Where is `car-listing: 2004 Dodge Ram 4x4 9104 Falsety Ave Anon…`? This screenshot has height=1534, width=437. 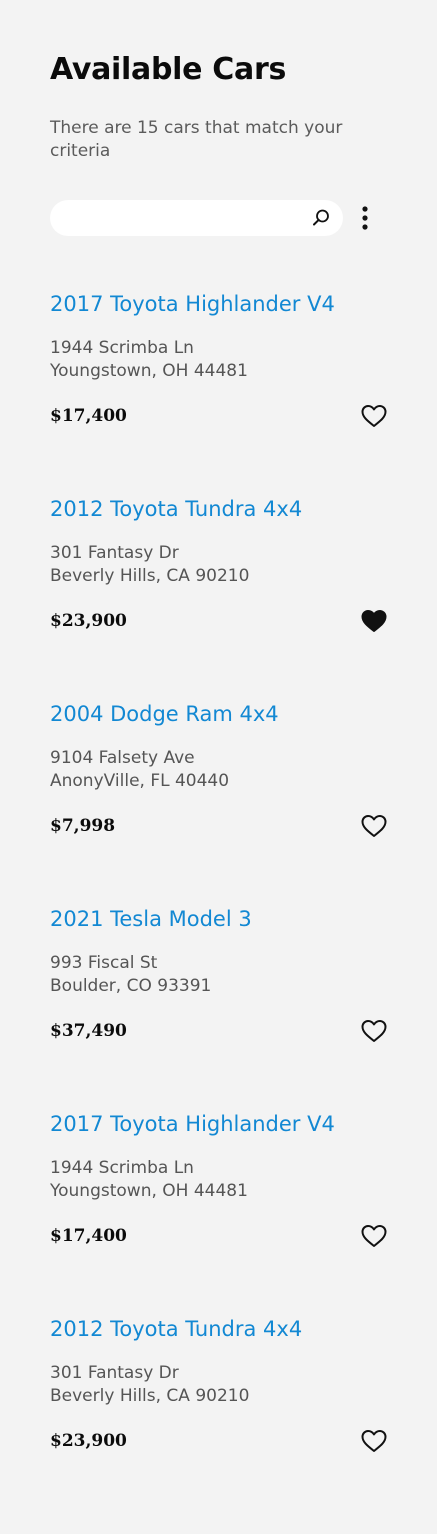
car-listing: 2004 Dodge Ram 4x4 9104 Falsety Ave Anon… is located at coordinates (218, 802).